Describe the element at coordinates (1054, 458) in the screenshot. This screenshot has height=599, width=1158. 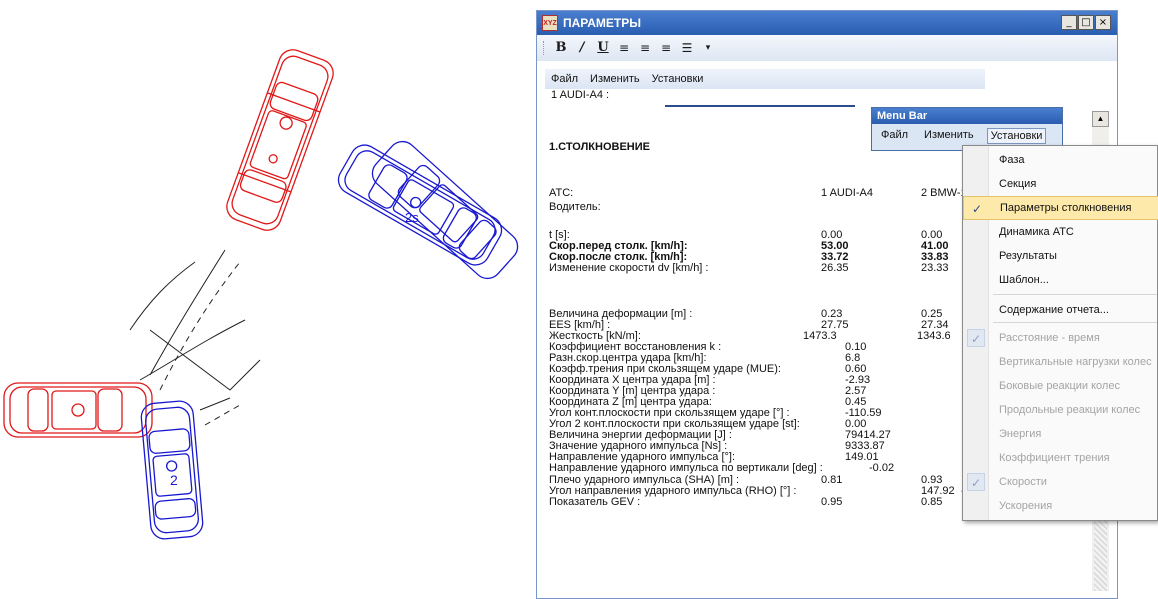
I see `dropdown-item-label: Коэффициент трения` at that location.